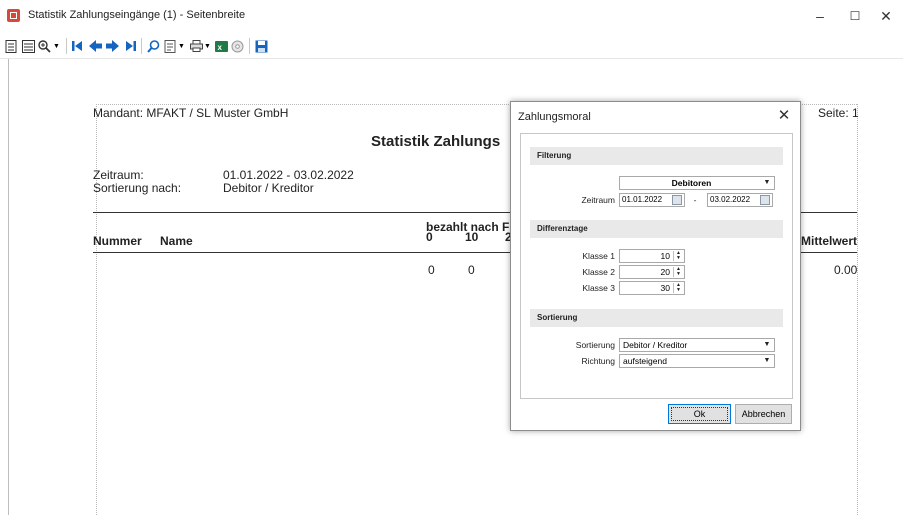 Image resolution: width=903 pixels, height=516 pixels. I want to click on debitor-type-select: Debitoren ▼, so click(697, 183).